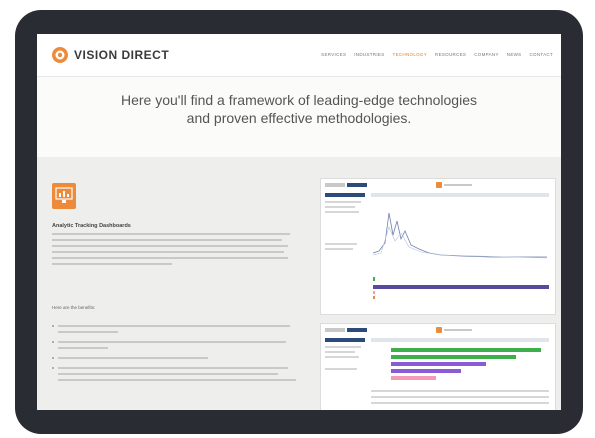 The image size is (595, 438). I want to click on nav-item-technology: TECHNOLOGY, so click(410, 54).